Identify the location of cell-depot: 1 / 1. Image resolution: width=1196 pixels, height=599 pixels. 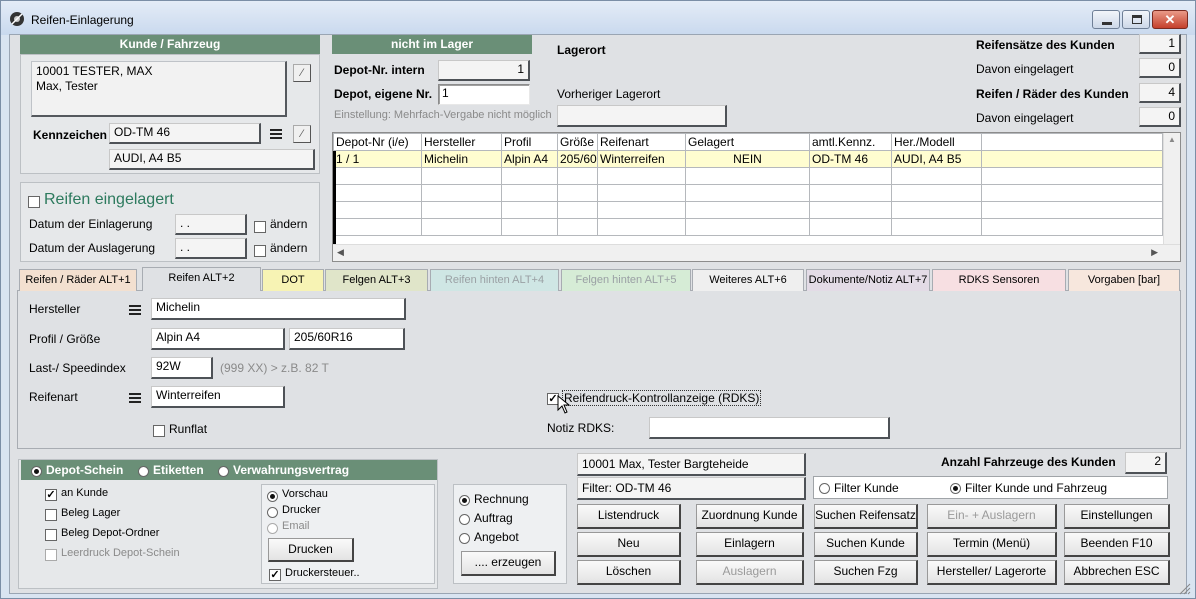
(377, 159).